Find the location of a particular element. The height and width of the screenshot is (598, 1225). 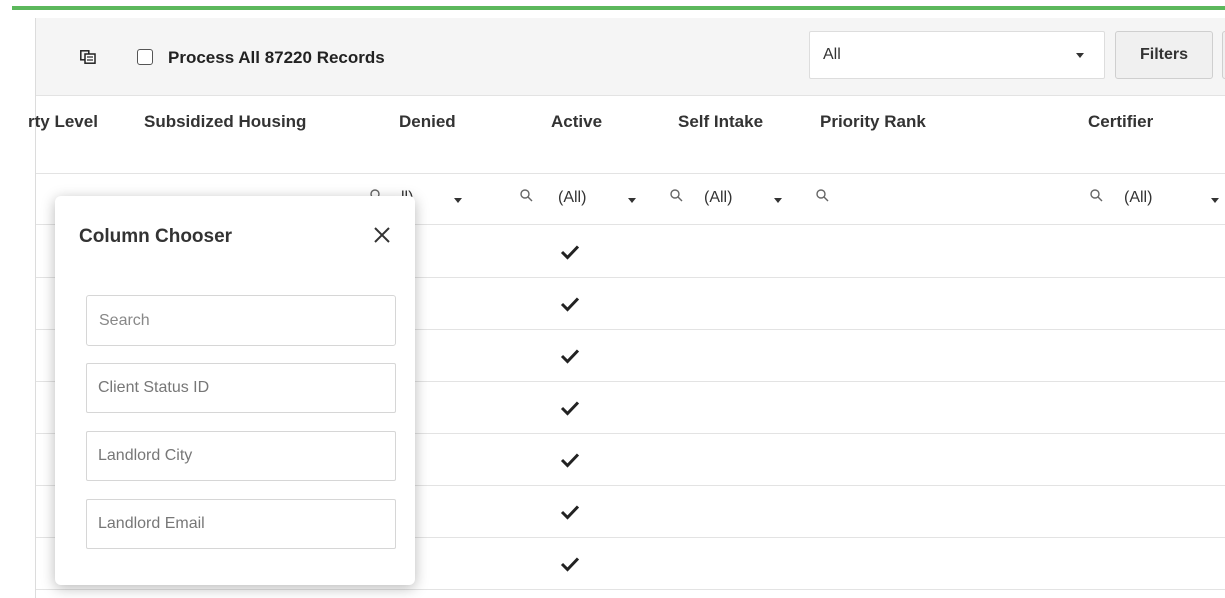

chooser-item-label: Landlord City is located at coordinates (145, 455).